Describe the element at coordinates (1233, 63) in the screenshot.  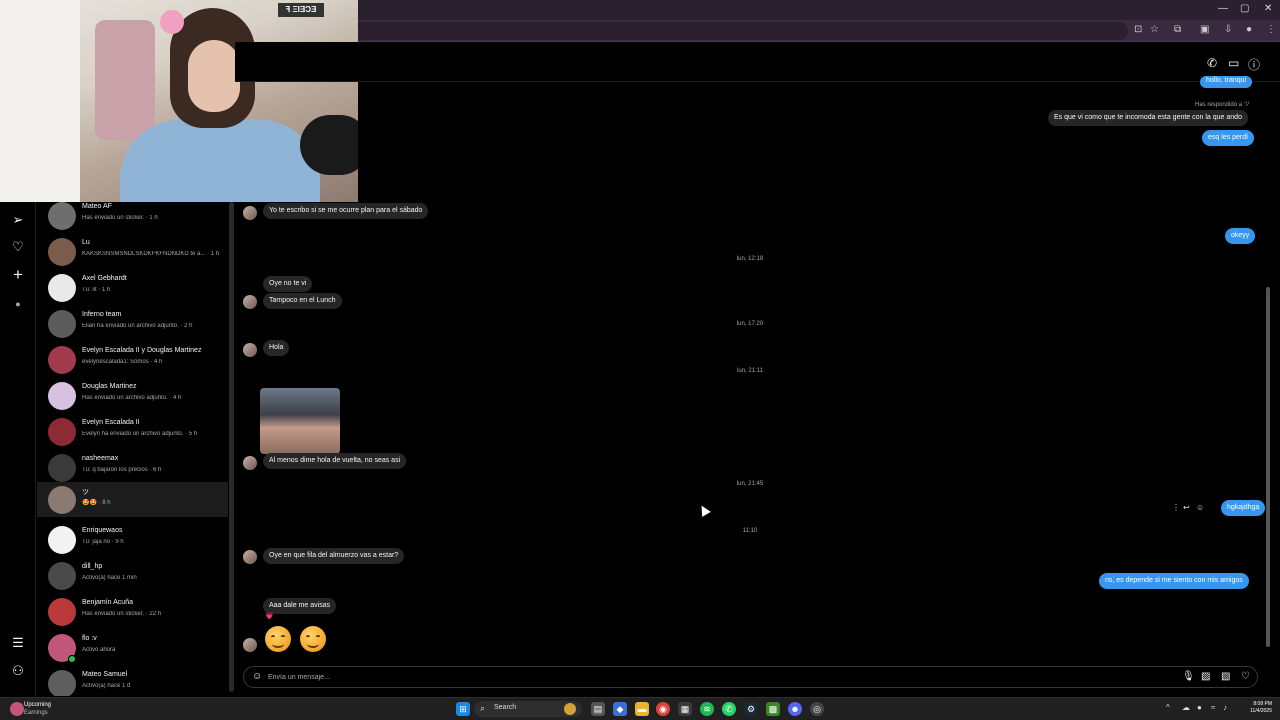
I see `video-call-icon: ▭` at that location.